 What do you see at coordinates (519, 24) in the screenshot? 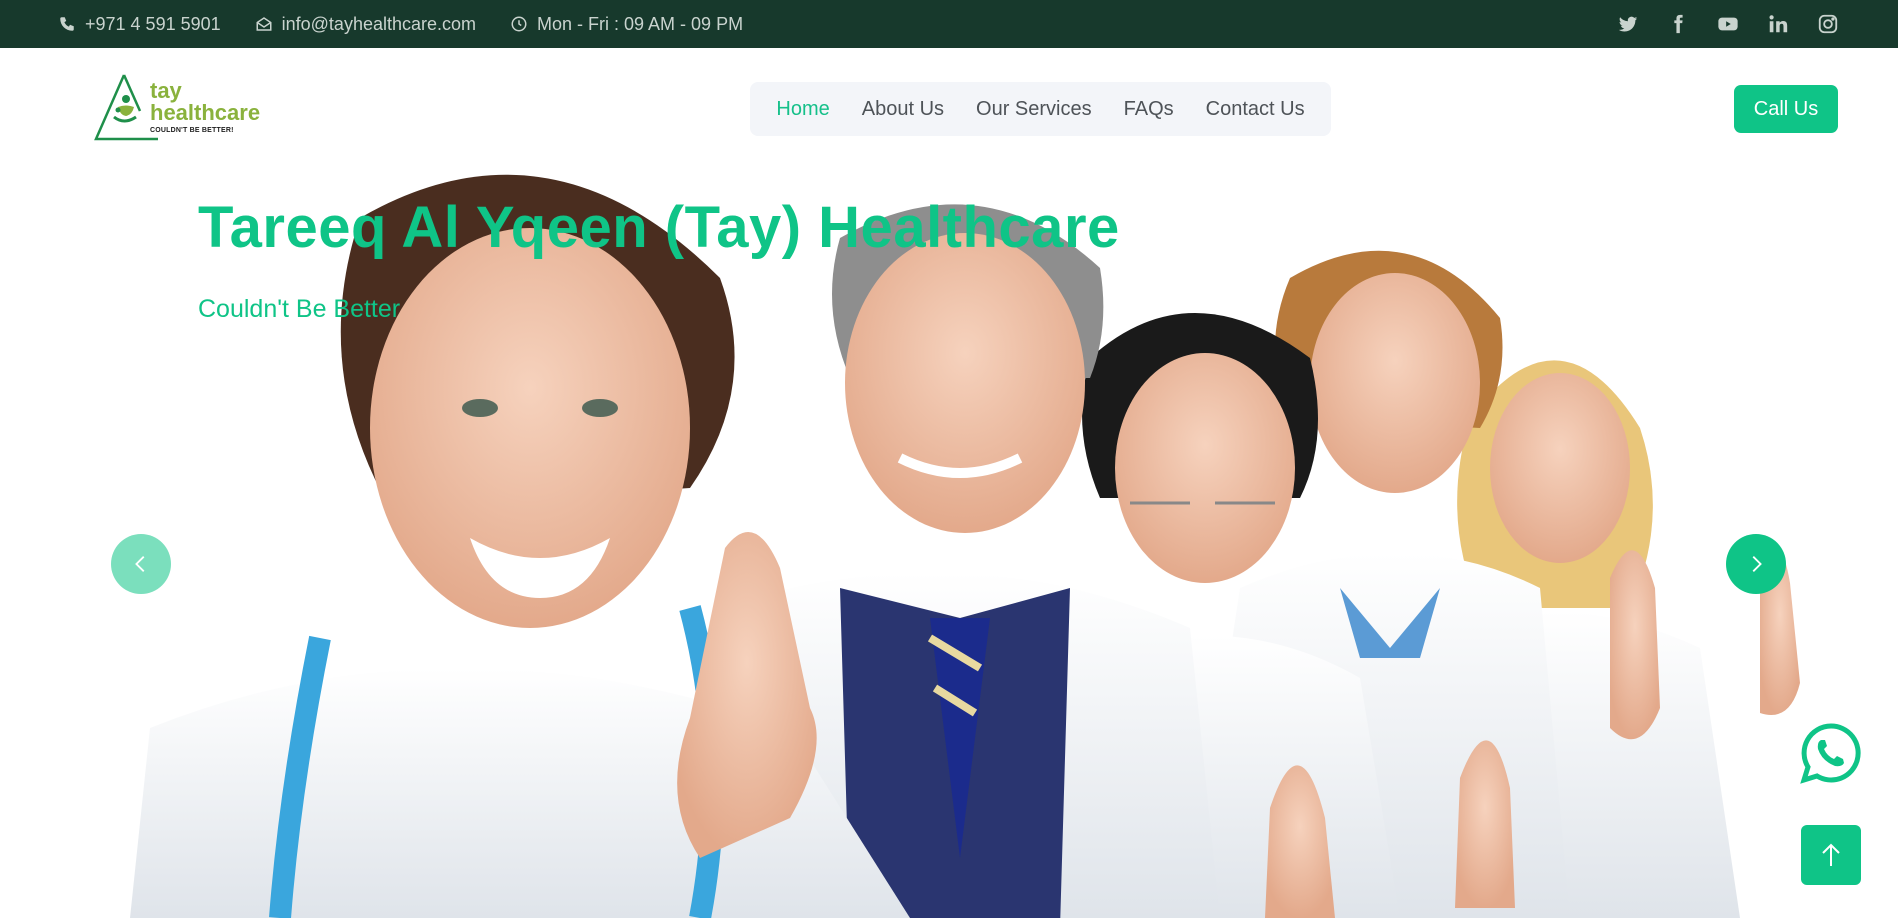
I see `clock-icon` at bounding box center [519, 24].